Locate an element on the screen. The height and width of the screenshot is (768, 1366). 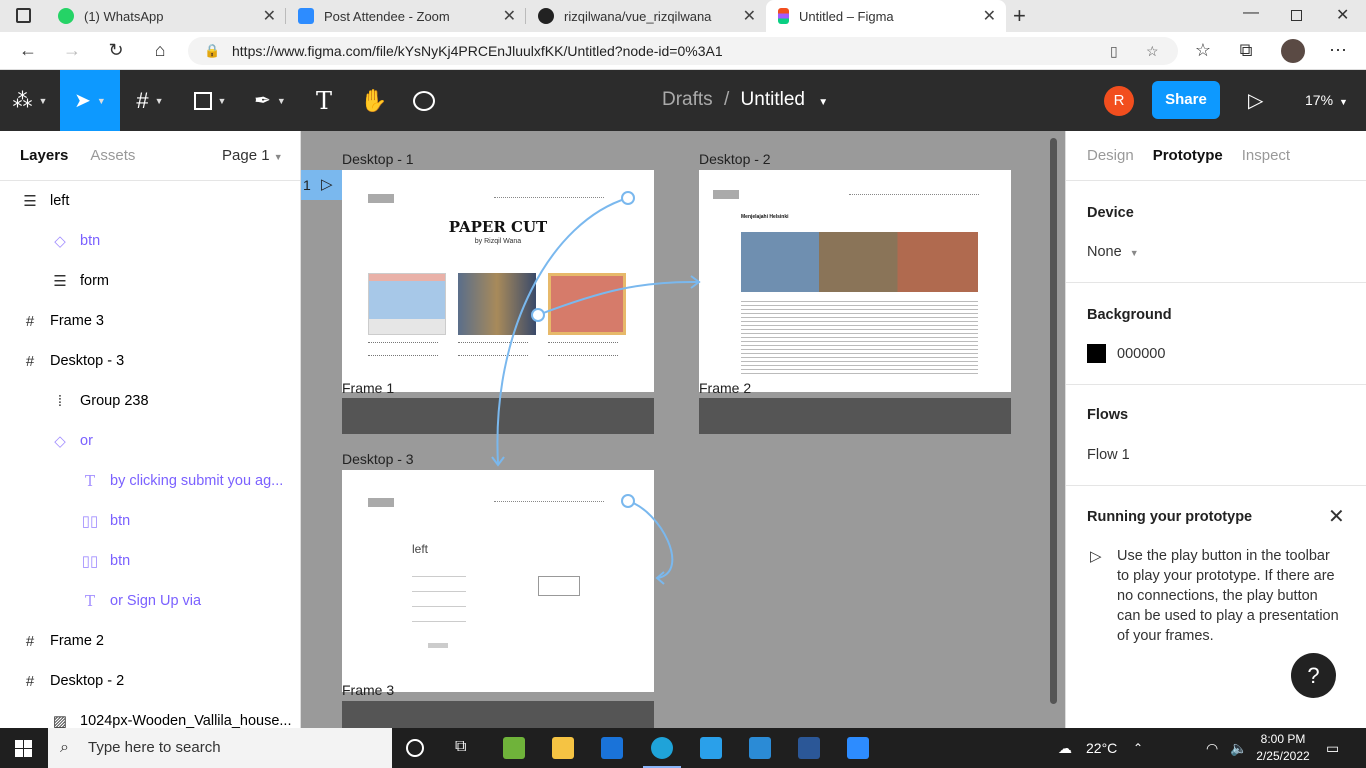
more-icon: ⋯ is located at coordinates (1338, 50).